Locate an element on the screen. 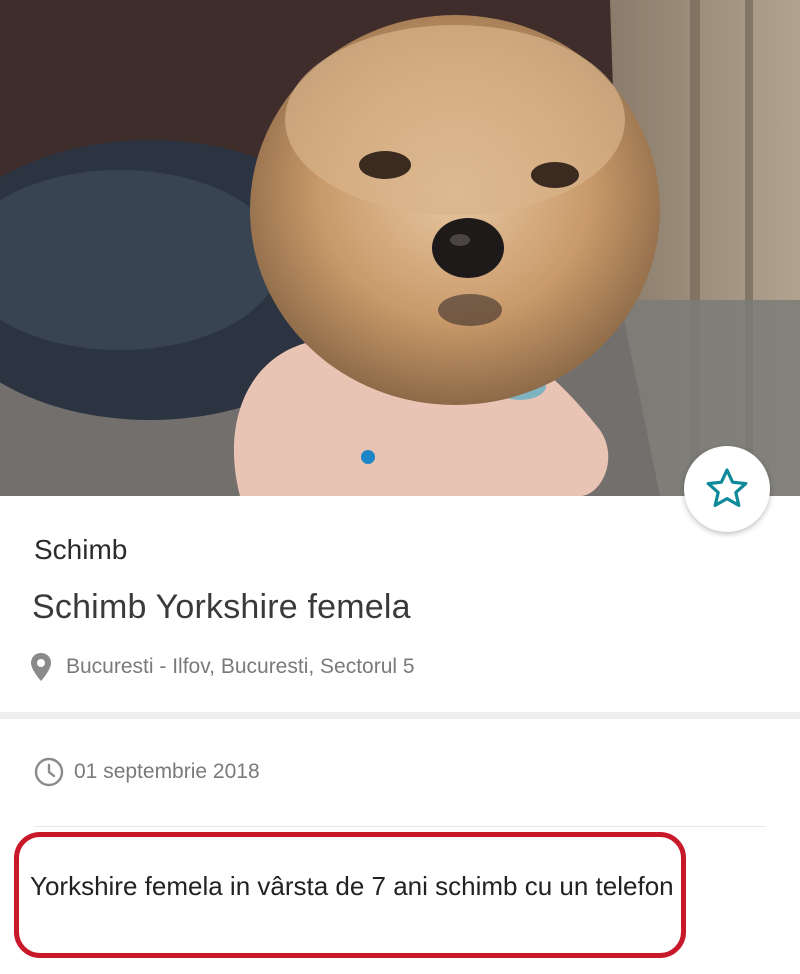 The image size is (800, 974). map-pin-icon is located at coordinates (41, 667).